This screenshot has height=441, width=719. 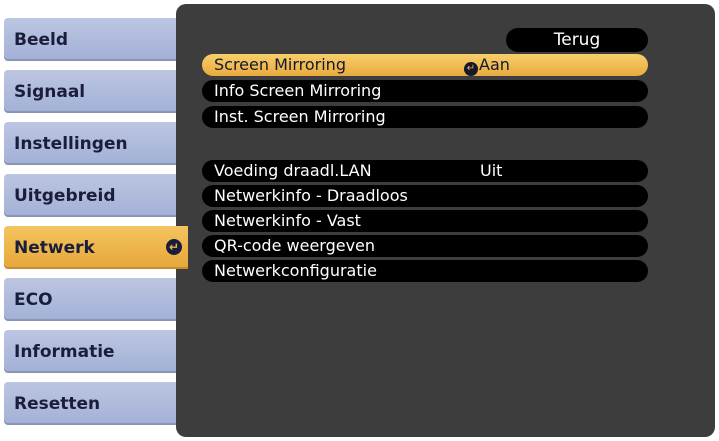 I want to click on tab-label: Resetten, so click(x=57, y=403).